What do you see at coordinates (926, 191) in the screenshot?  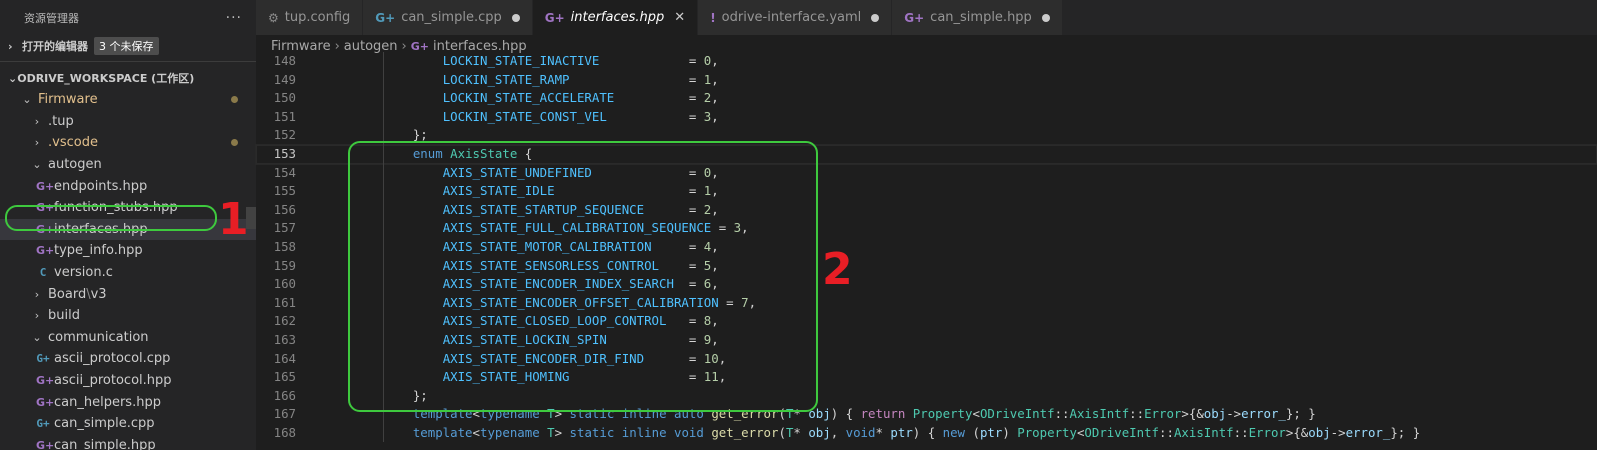 I see `code-line: 155 AXIS_STATE_IDLE = 1,` at bounding box center [926, 191].